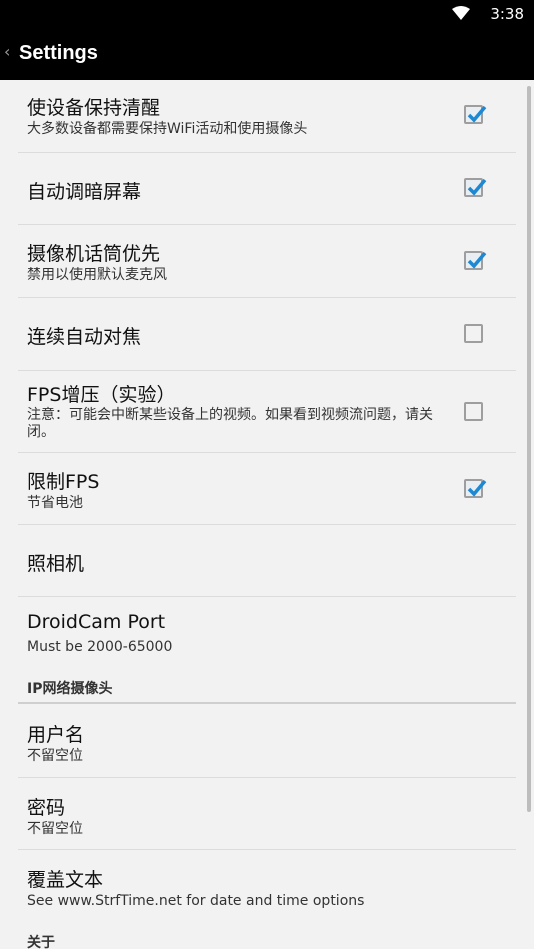 The image size is (534, 949). What do you see at coordinates (267, 703) in the screenshot?
I see `category-divider` at bounding box center [267, 703].